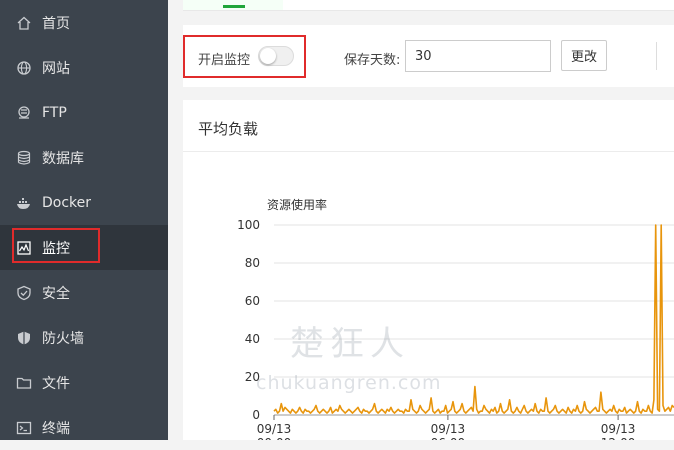 The height and width of the screenshot is (450, 674). I want to click on watermark-text: chukuangren.com, so click(349, 383).